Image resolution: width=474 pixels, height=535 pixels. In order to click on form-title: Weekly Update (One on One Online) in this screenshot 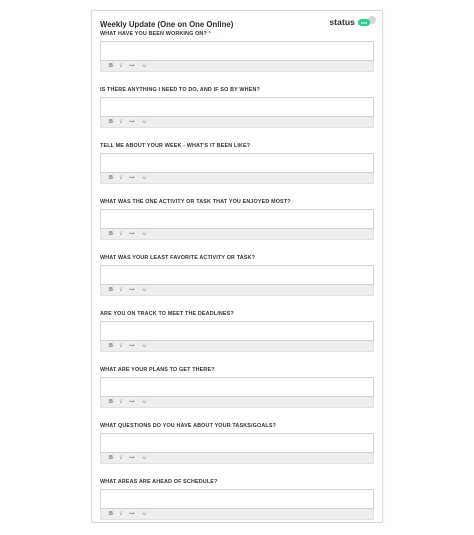, I will do `click(167, 24)`.